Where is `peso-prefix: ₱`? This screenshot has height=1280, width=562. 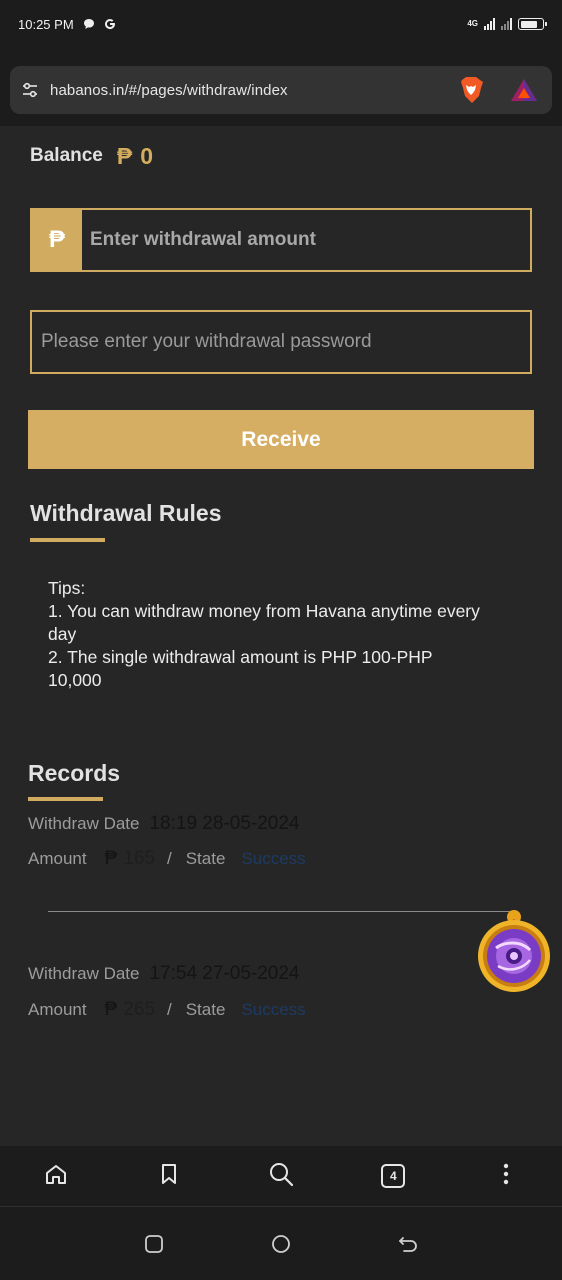 peso-prefix: ₱ is located at coordinates (57, 240).